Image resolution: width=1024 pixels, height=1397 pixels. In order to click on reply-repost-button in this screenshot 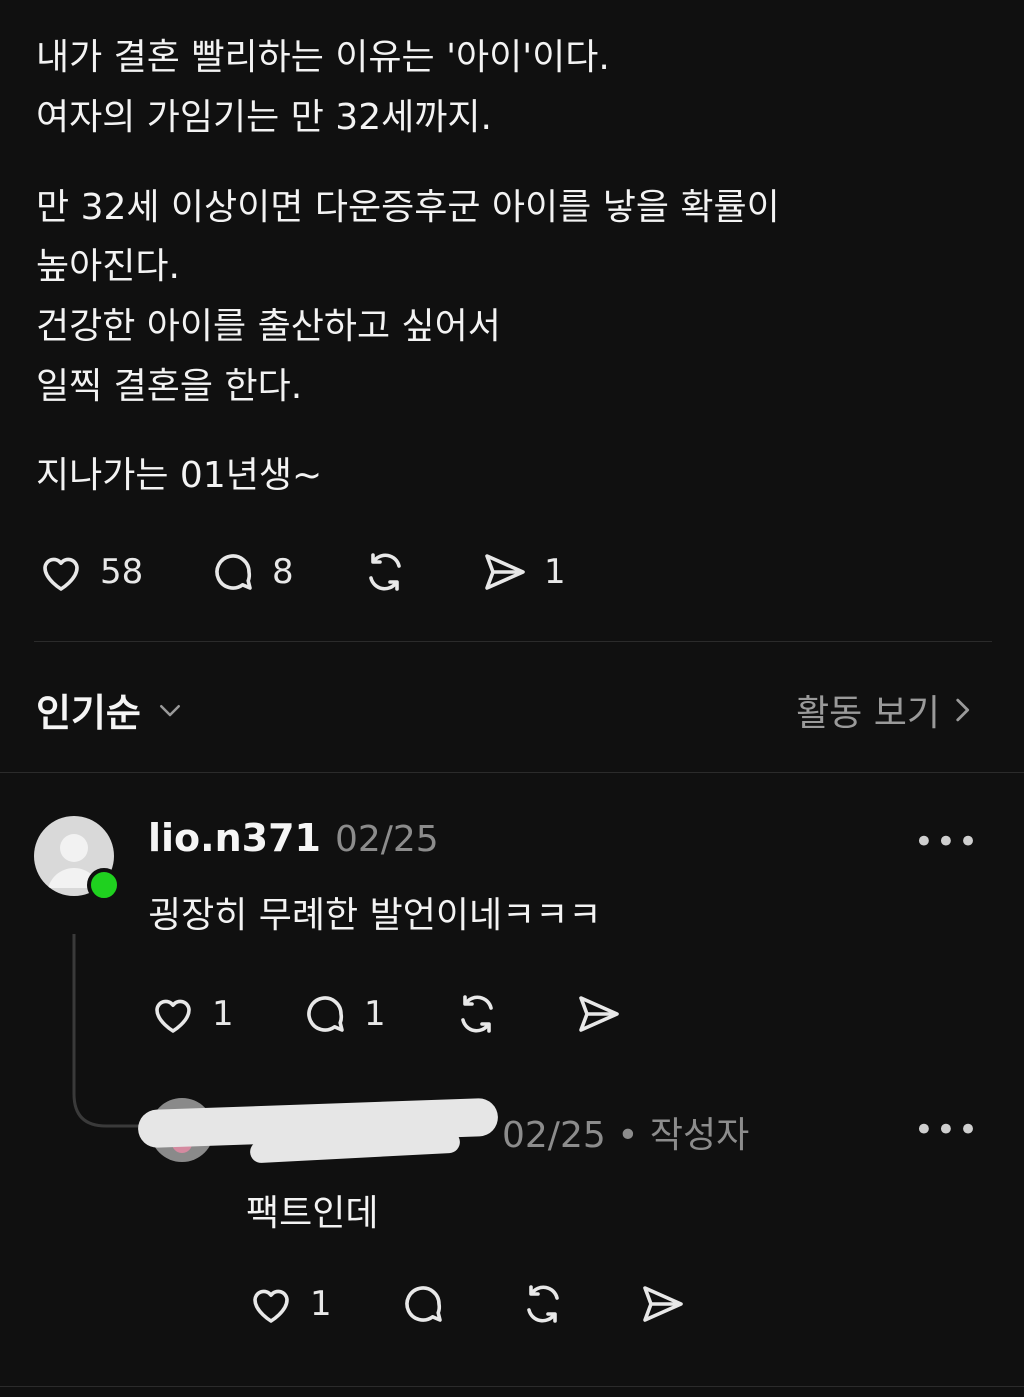, I will do `click(543, 1304)`.